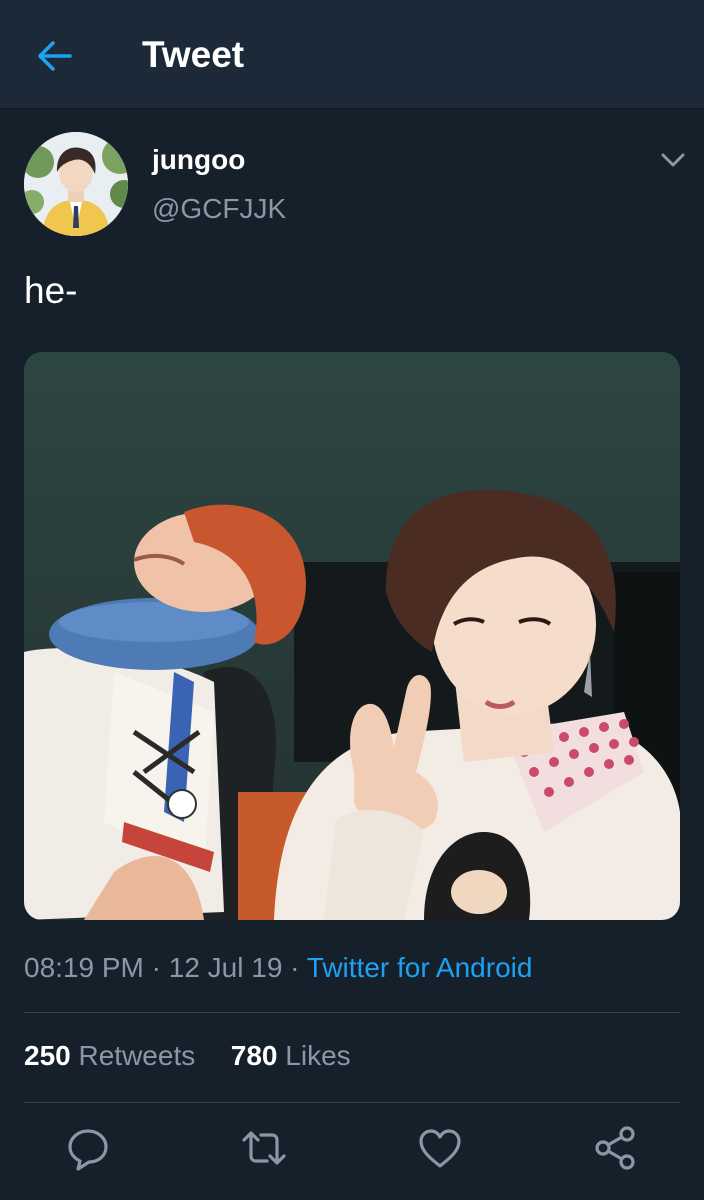 The width and height of the screenshot is (704, 1200). What do you see at coordinates (198, 160) in the screenshot?
I see `display-name: jungoo` at bounding box center [198, 160].